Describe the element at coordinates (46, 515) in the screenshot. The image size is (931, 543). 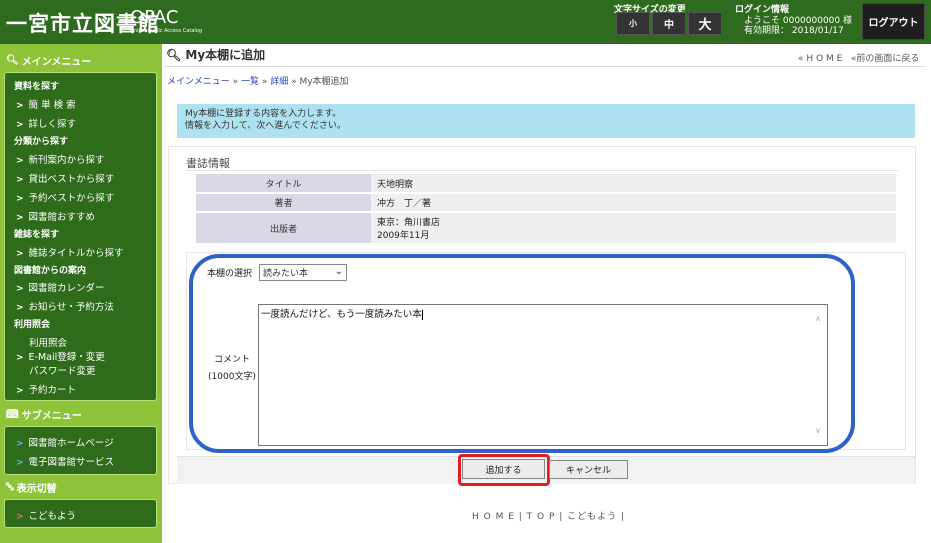
I see `sidebar-item-kids: > こどもよう` at that location.